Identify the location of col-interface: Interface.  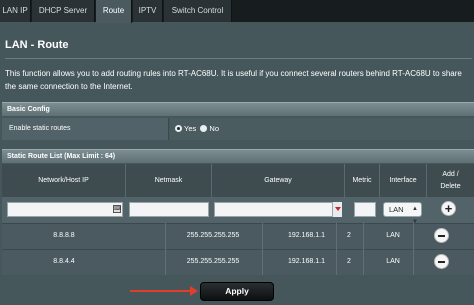
(403, 180).